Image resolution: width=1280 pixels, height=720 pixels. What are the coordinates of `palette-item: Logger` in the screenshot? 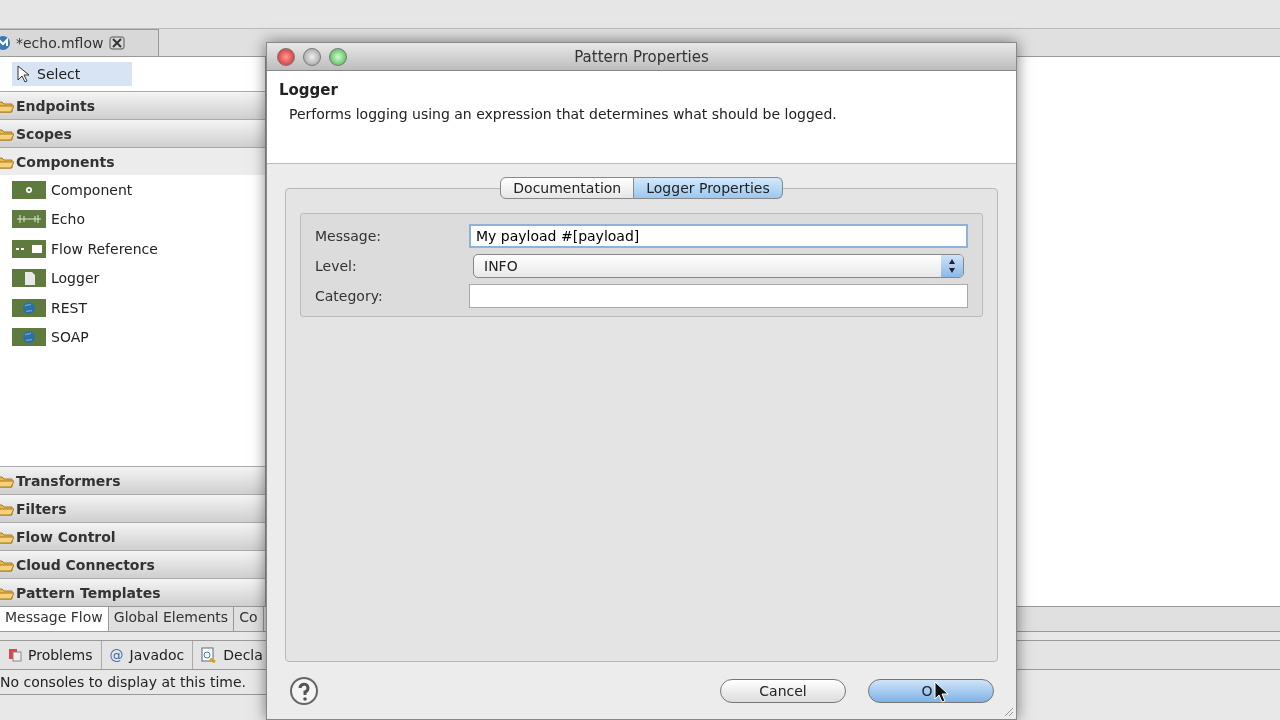 It's located at (132, 278).